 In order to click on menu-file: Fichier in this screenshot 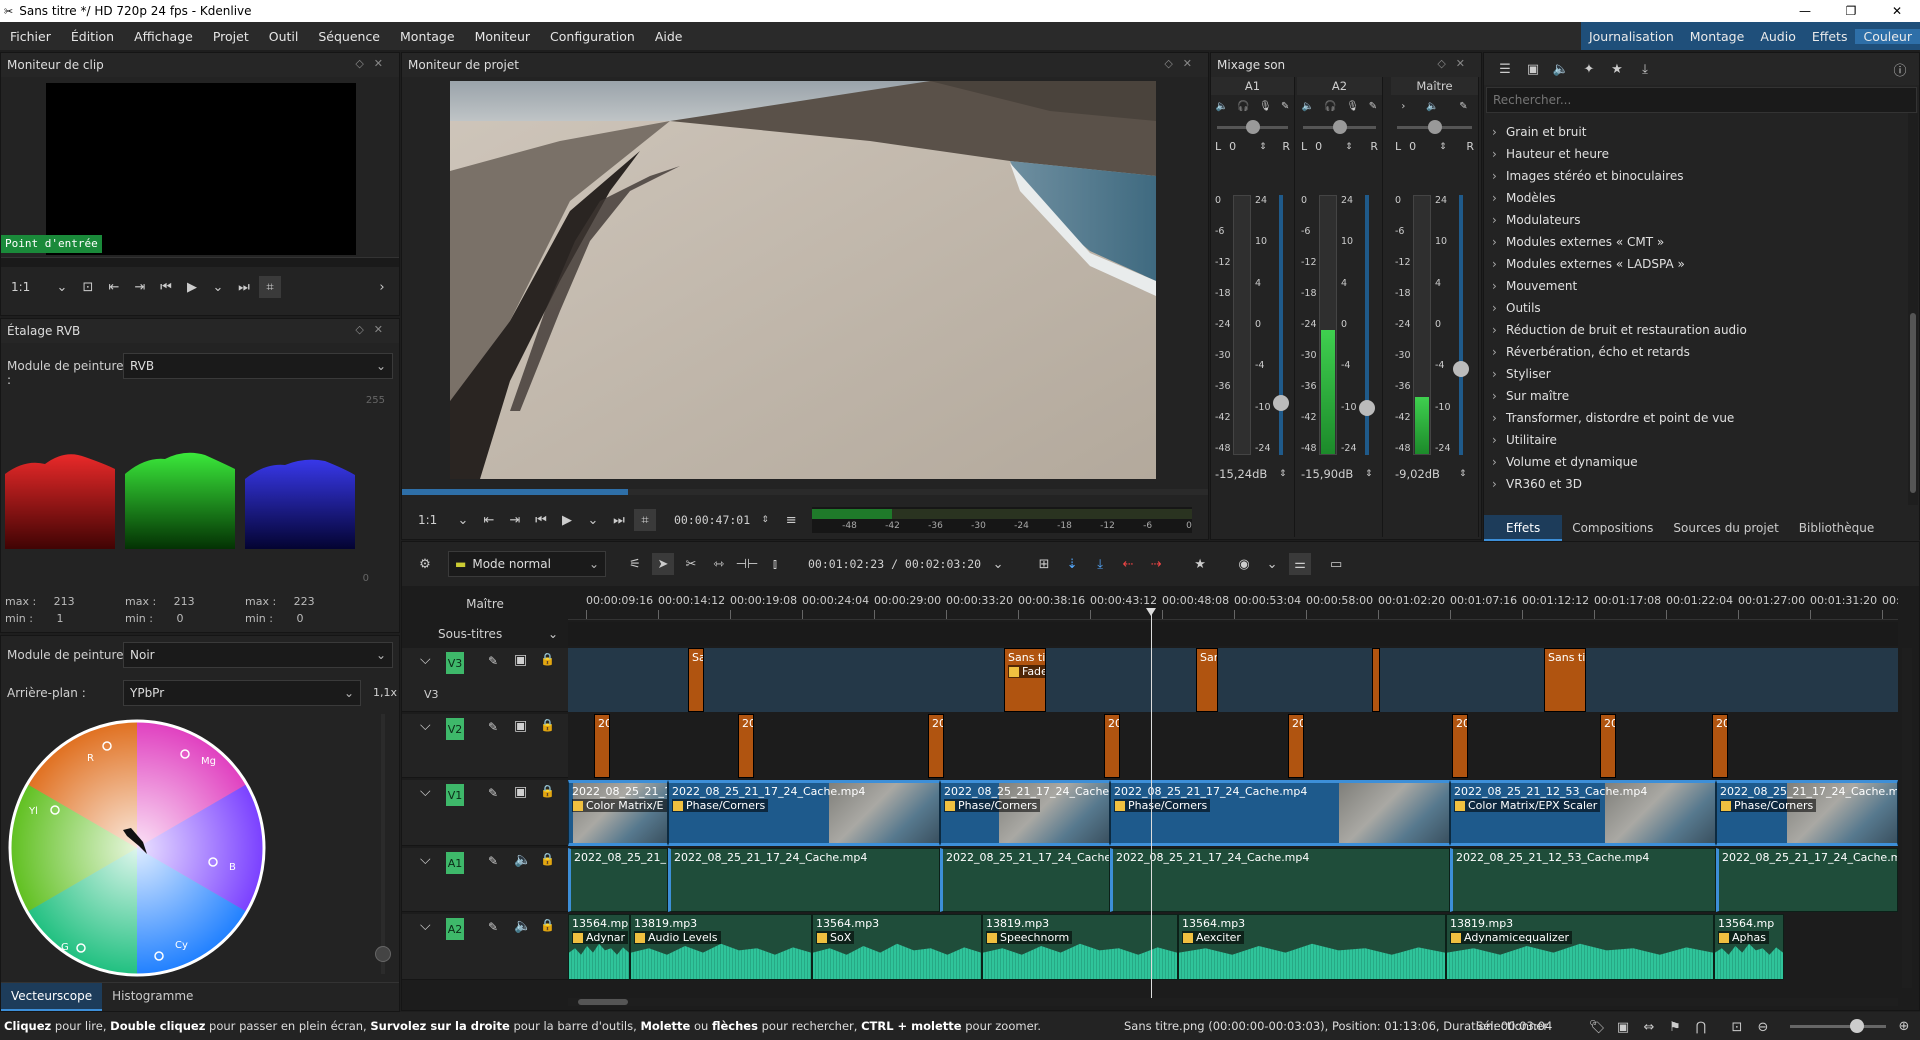, I will do `click(30, 36)`.